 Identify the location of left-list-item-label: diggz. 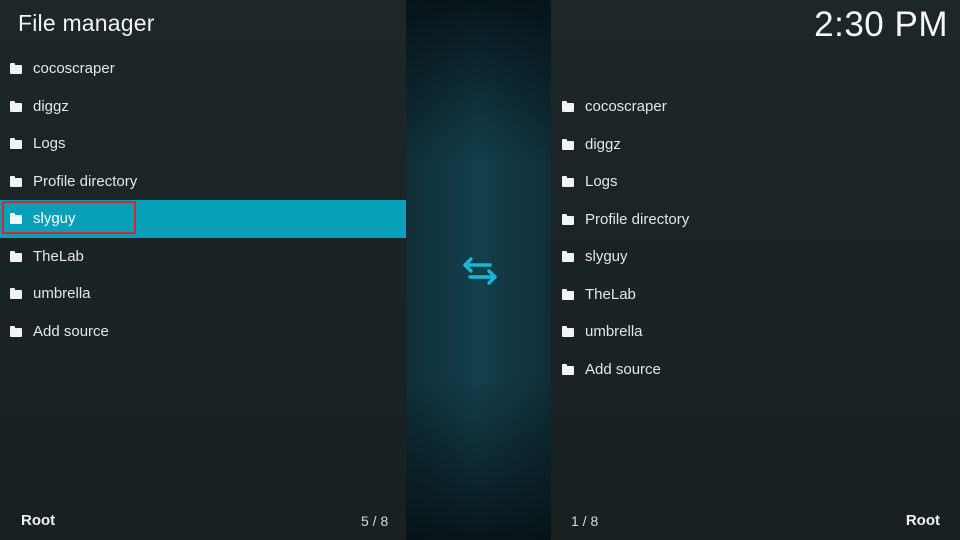
(51, 106).